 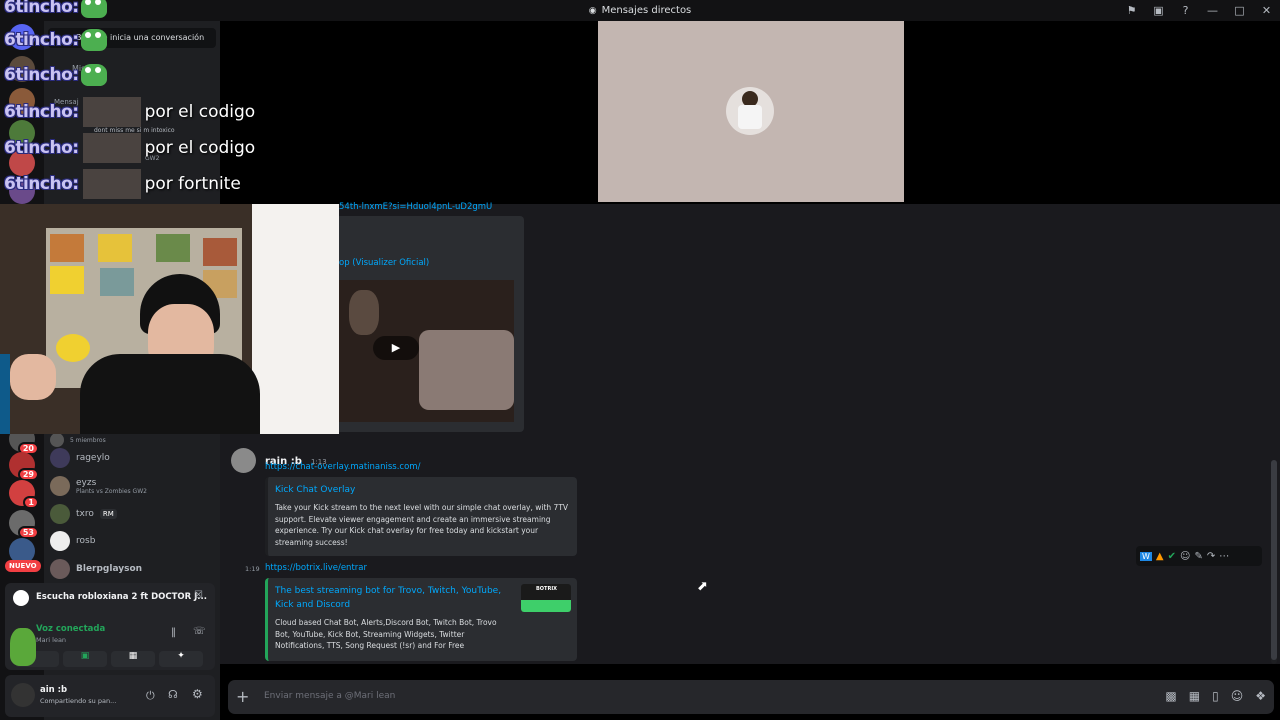 I want to click on window-controls: ⚑ ▣ ? — □ ✕, so click(x=1199, y=10).